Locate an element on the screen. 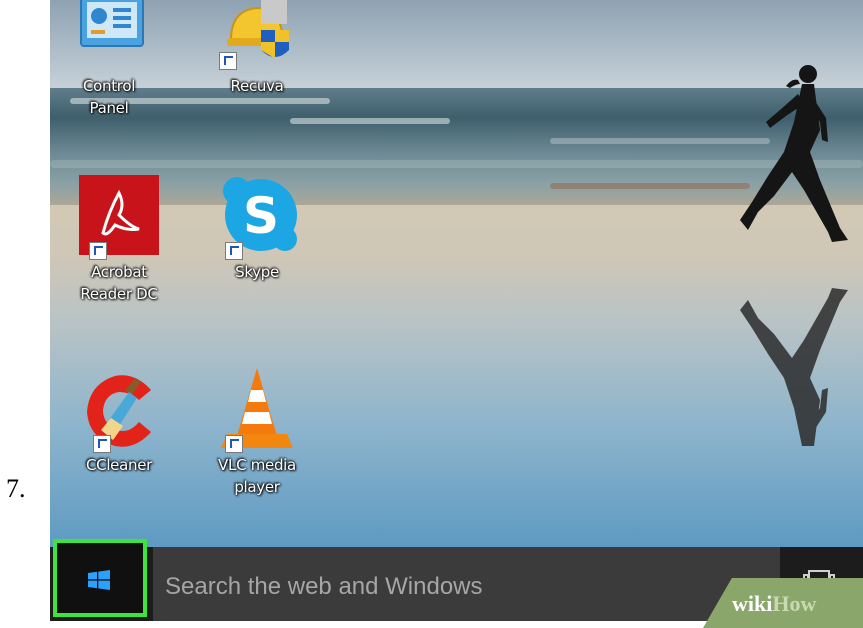 The height and width of the screenshot is (628, 863). windows-logo-icon is located at coordinates (99, 580).